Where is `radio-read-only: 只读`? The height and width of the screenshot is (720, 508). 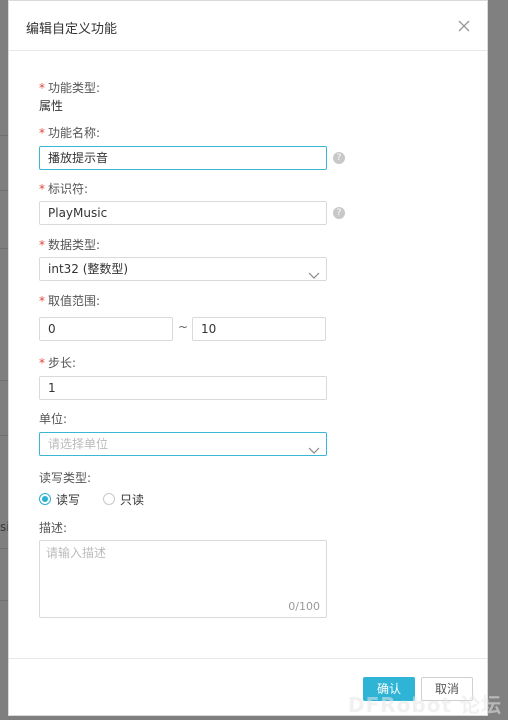
radio-read-only: 只读 is located at coordinates (123, 499).